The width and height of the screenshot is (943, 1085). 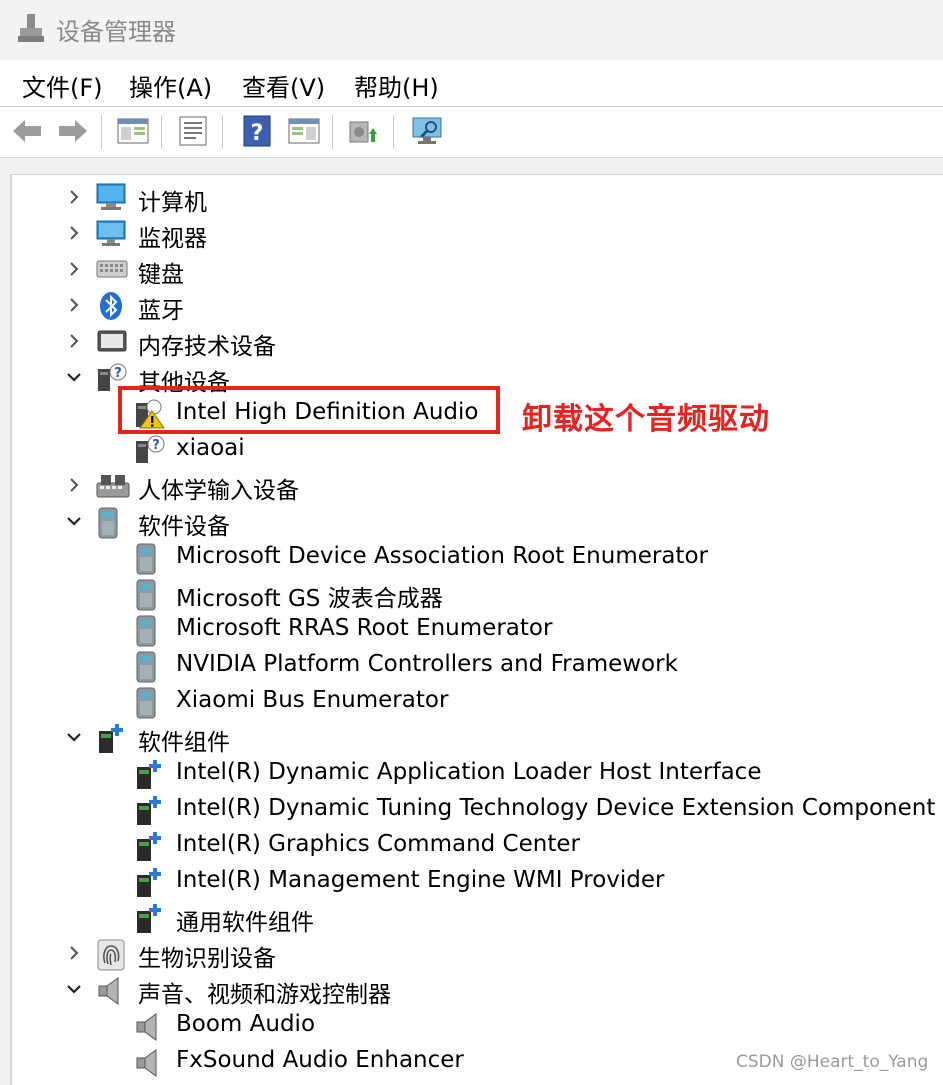 What do you see at coordinates (471, 83) in the screenshot?
I see `menu-bar: 文件(F) 操作(A) 查看(V) 帮助(H)` at bounding box center [471, 83].